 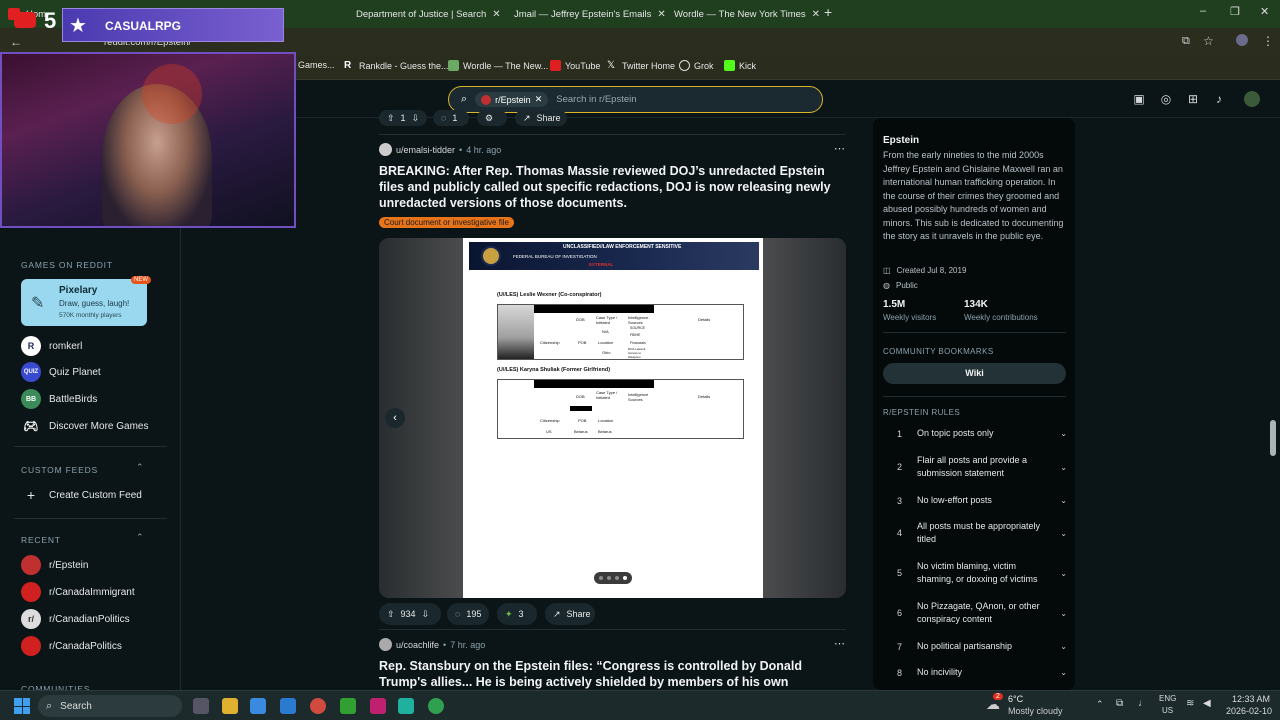 I want to click on user-avatar, so click(x=1252, y=99).